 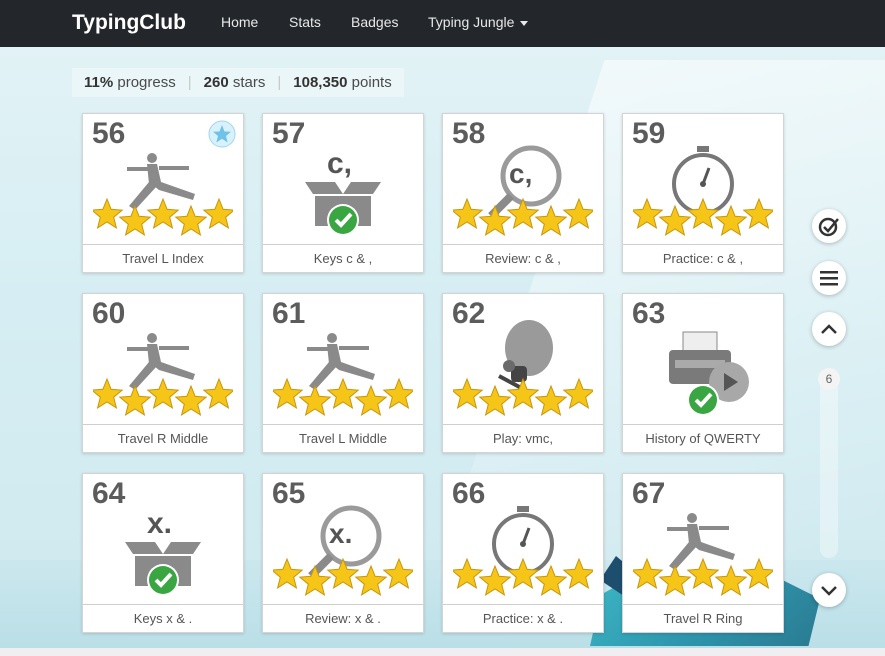 I want to click on lesson-label: Practice: c & ,, so click(x=703, y=258).